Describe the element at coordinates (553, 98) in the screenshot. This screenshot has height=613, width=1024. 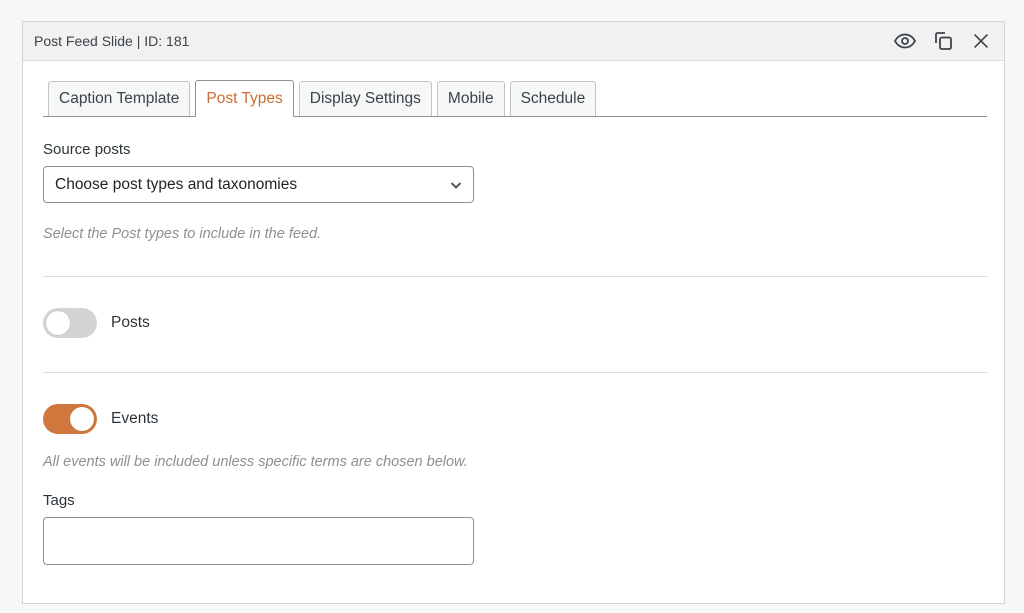
I see `tab-schedule: Schedule` at that location.